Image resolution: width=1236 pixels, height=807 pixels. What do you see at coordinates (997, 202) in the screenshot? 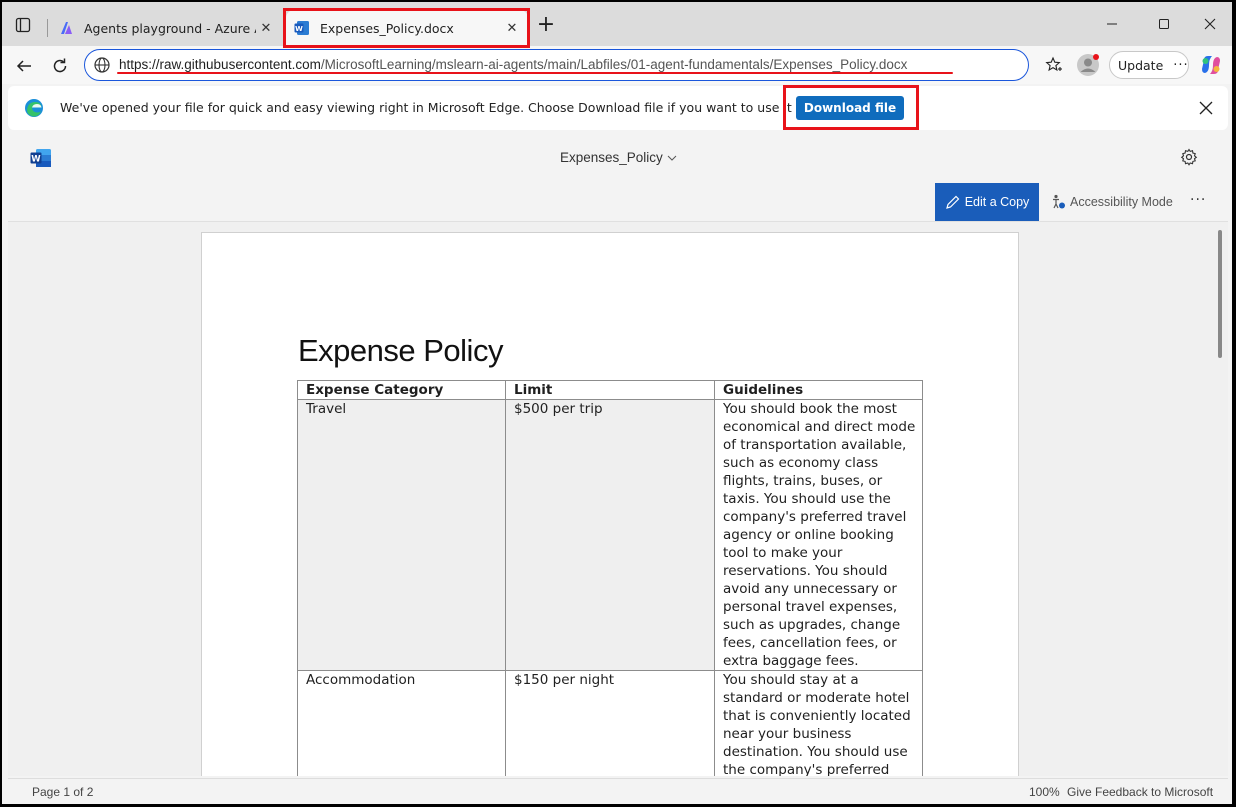
I see `edit-a-copy-label: Edit a Copy` at bounding box center [997, 202].